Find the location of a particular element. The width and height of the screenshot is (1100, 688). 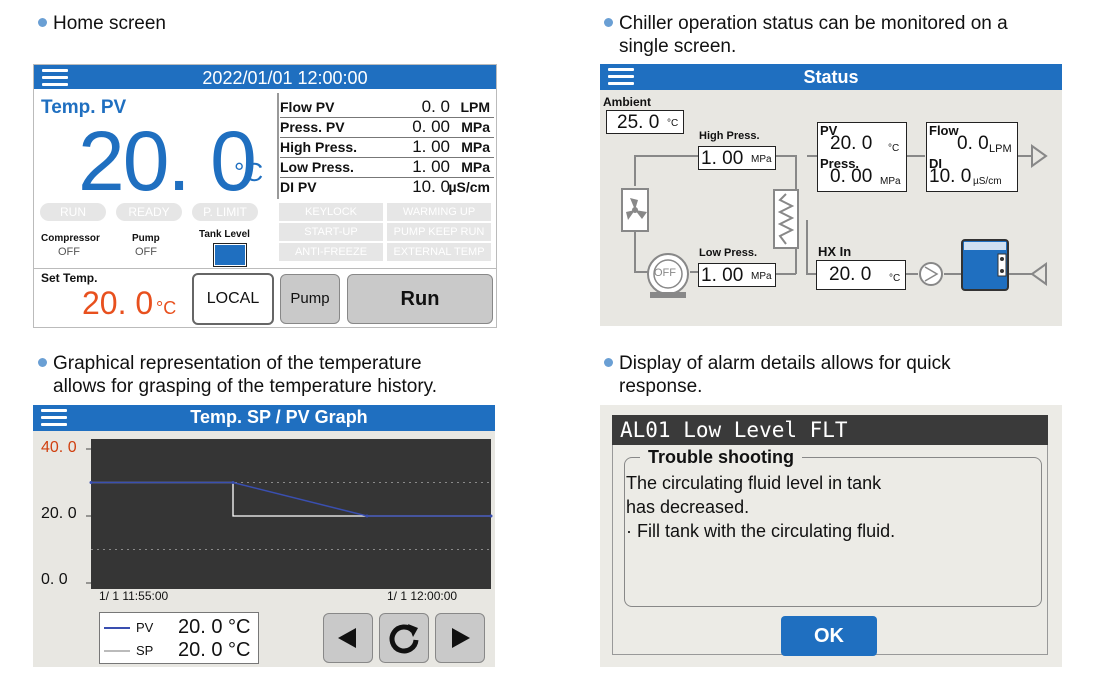

tank-level-fill is located at coordinates (230, 255).